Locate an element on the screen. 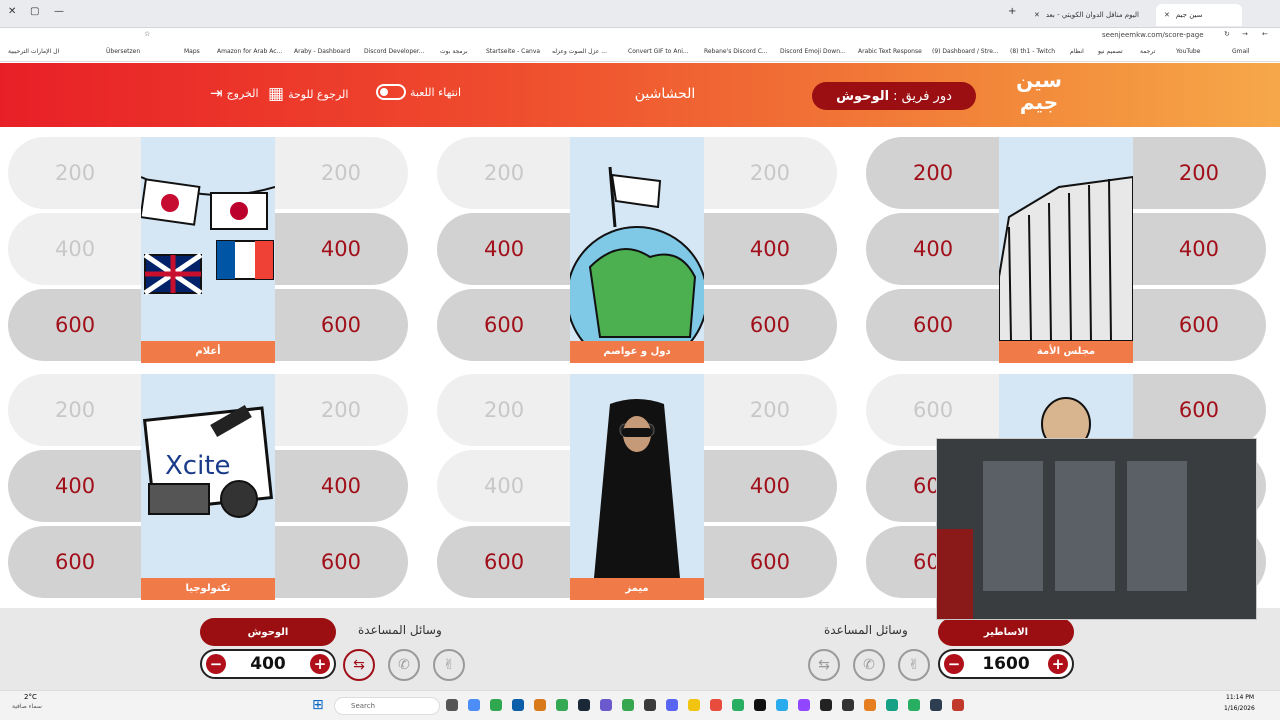 The image size is (1280, 720). score-value: 1600 is located at coordinates (1006, 664).